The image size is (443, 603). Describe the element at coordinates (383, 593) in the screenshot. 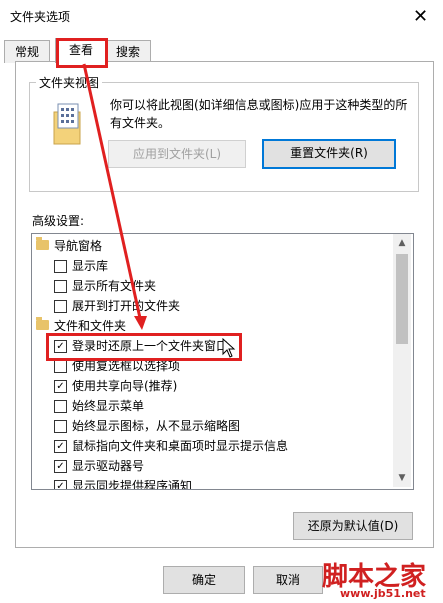

I see `watermark-url: www.jb51.net` at that location.